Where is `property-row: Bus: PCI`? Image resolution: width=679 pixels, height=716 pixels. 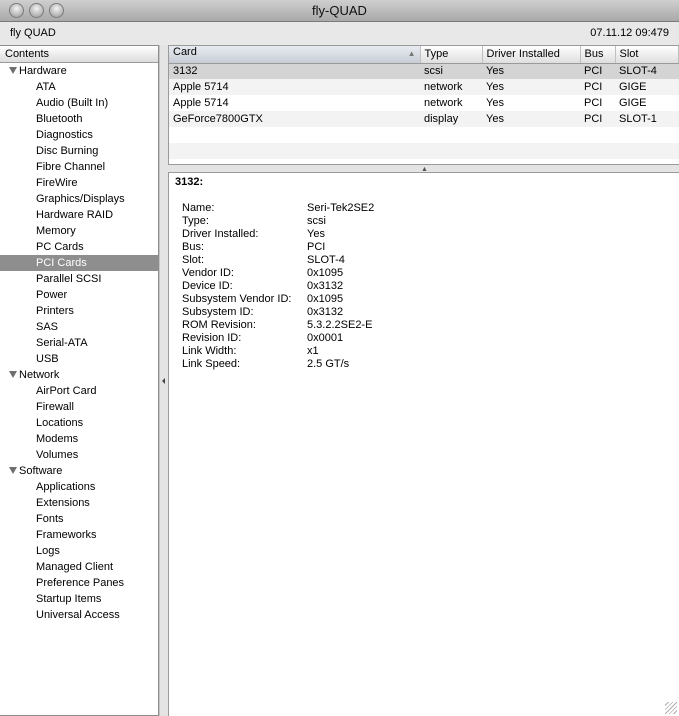
property-row: Bus: PCI is located at coordinates (278, 247).